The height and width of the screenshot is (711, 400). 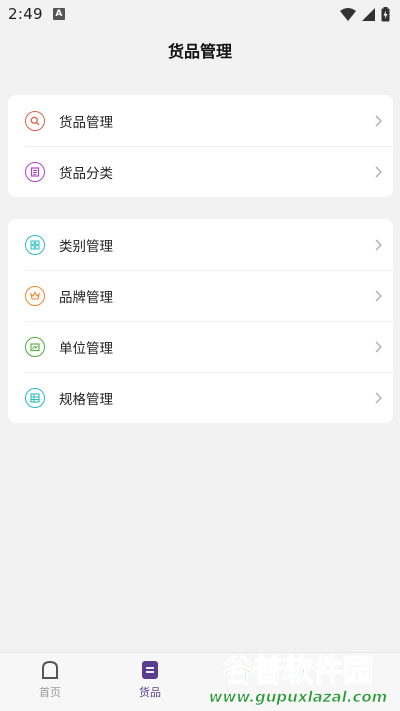 I want to click on search-icon, so click(x=35, y=120).